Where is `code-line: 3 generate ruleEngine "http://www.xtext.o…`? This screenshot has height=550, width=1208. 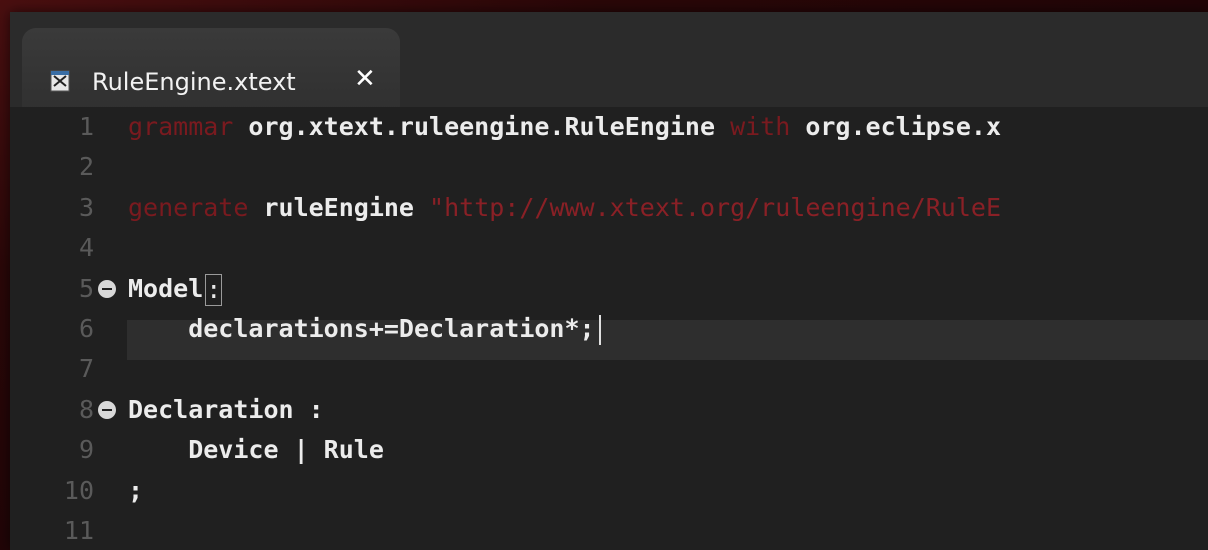
code-line: 3 generate ruleEngine "http://www.xtext.o… is located at coordinates (609, 208).